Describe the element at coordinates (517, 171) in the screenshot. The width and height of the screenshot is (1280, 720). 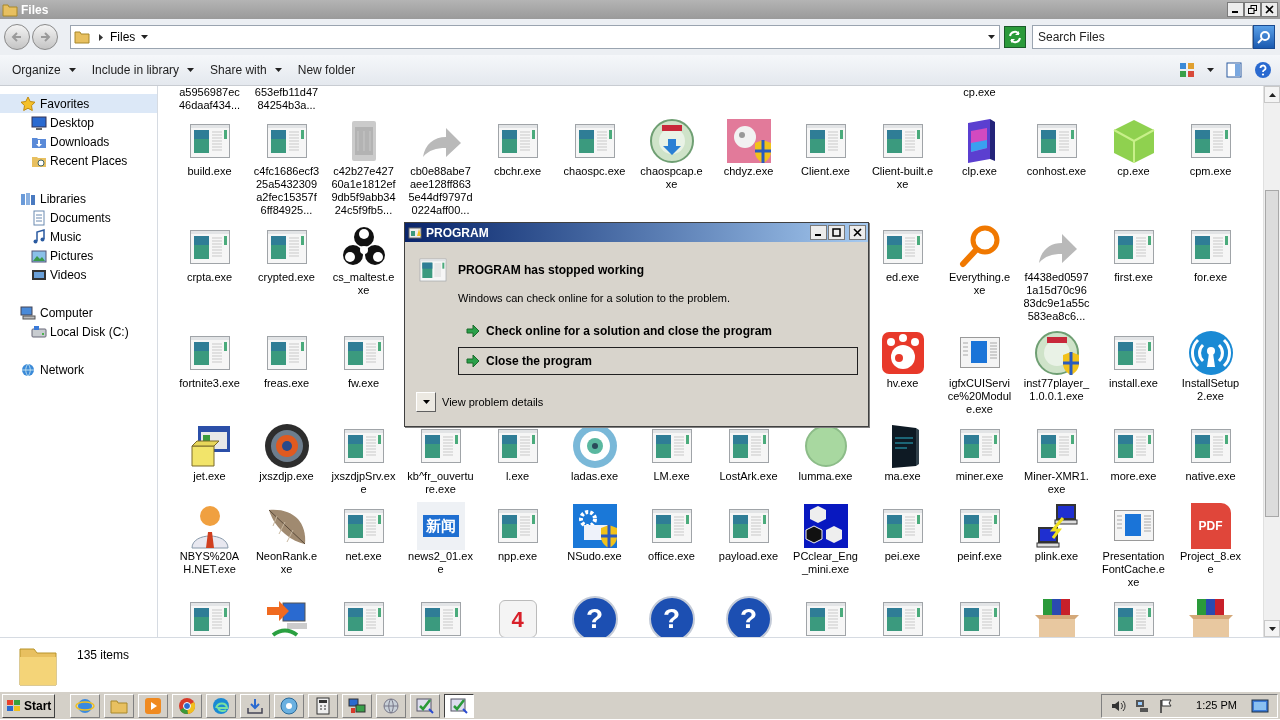
I see `file-name: cbchr.exe` at that location.